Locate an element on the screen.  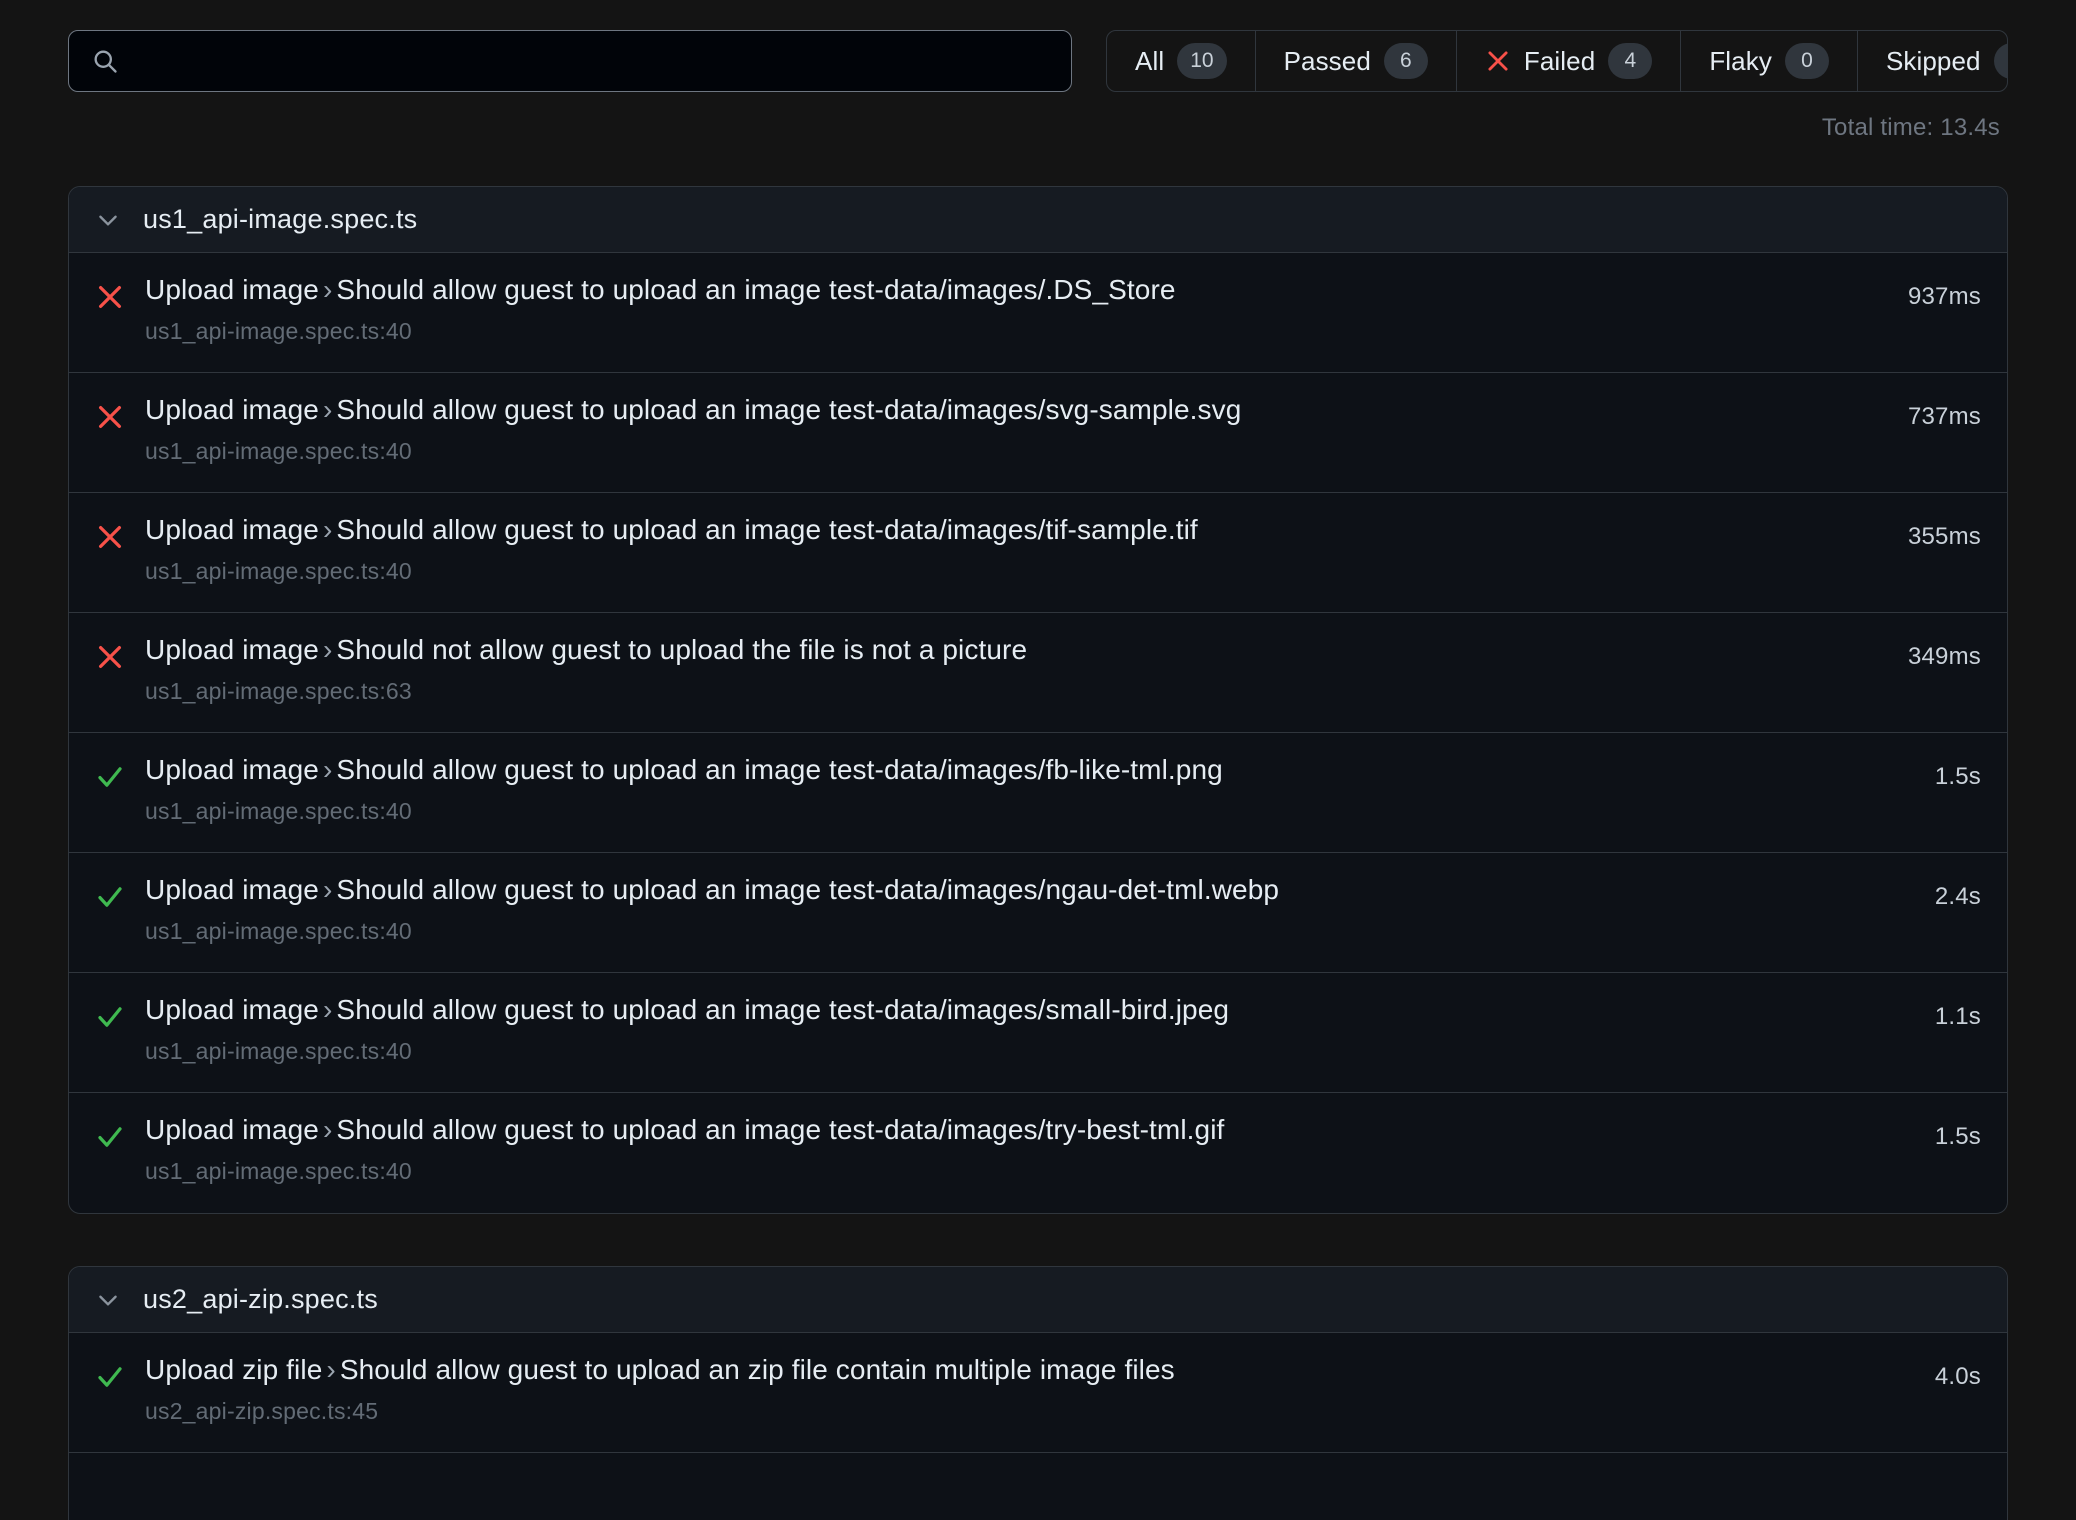
test-suite-name: Upload zip file is located at coordinates (234, 1369).